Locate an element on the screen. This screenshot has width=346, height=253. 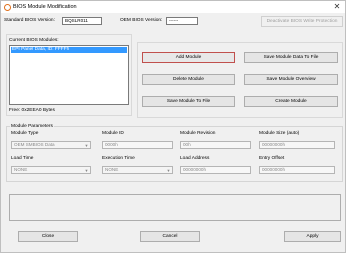
oem-bios-version-field: ------ is located at coordinates (182, 21).